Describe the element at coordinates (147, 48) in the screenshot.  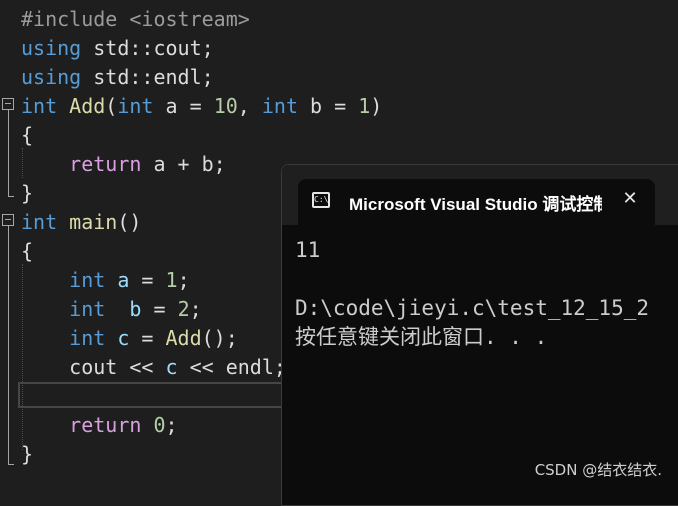
I see `code-token: std::cout;` at that location.